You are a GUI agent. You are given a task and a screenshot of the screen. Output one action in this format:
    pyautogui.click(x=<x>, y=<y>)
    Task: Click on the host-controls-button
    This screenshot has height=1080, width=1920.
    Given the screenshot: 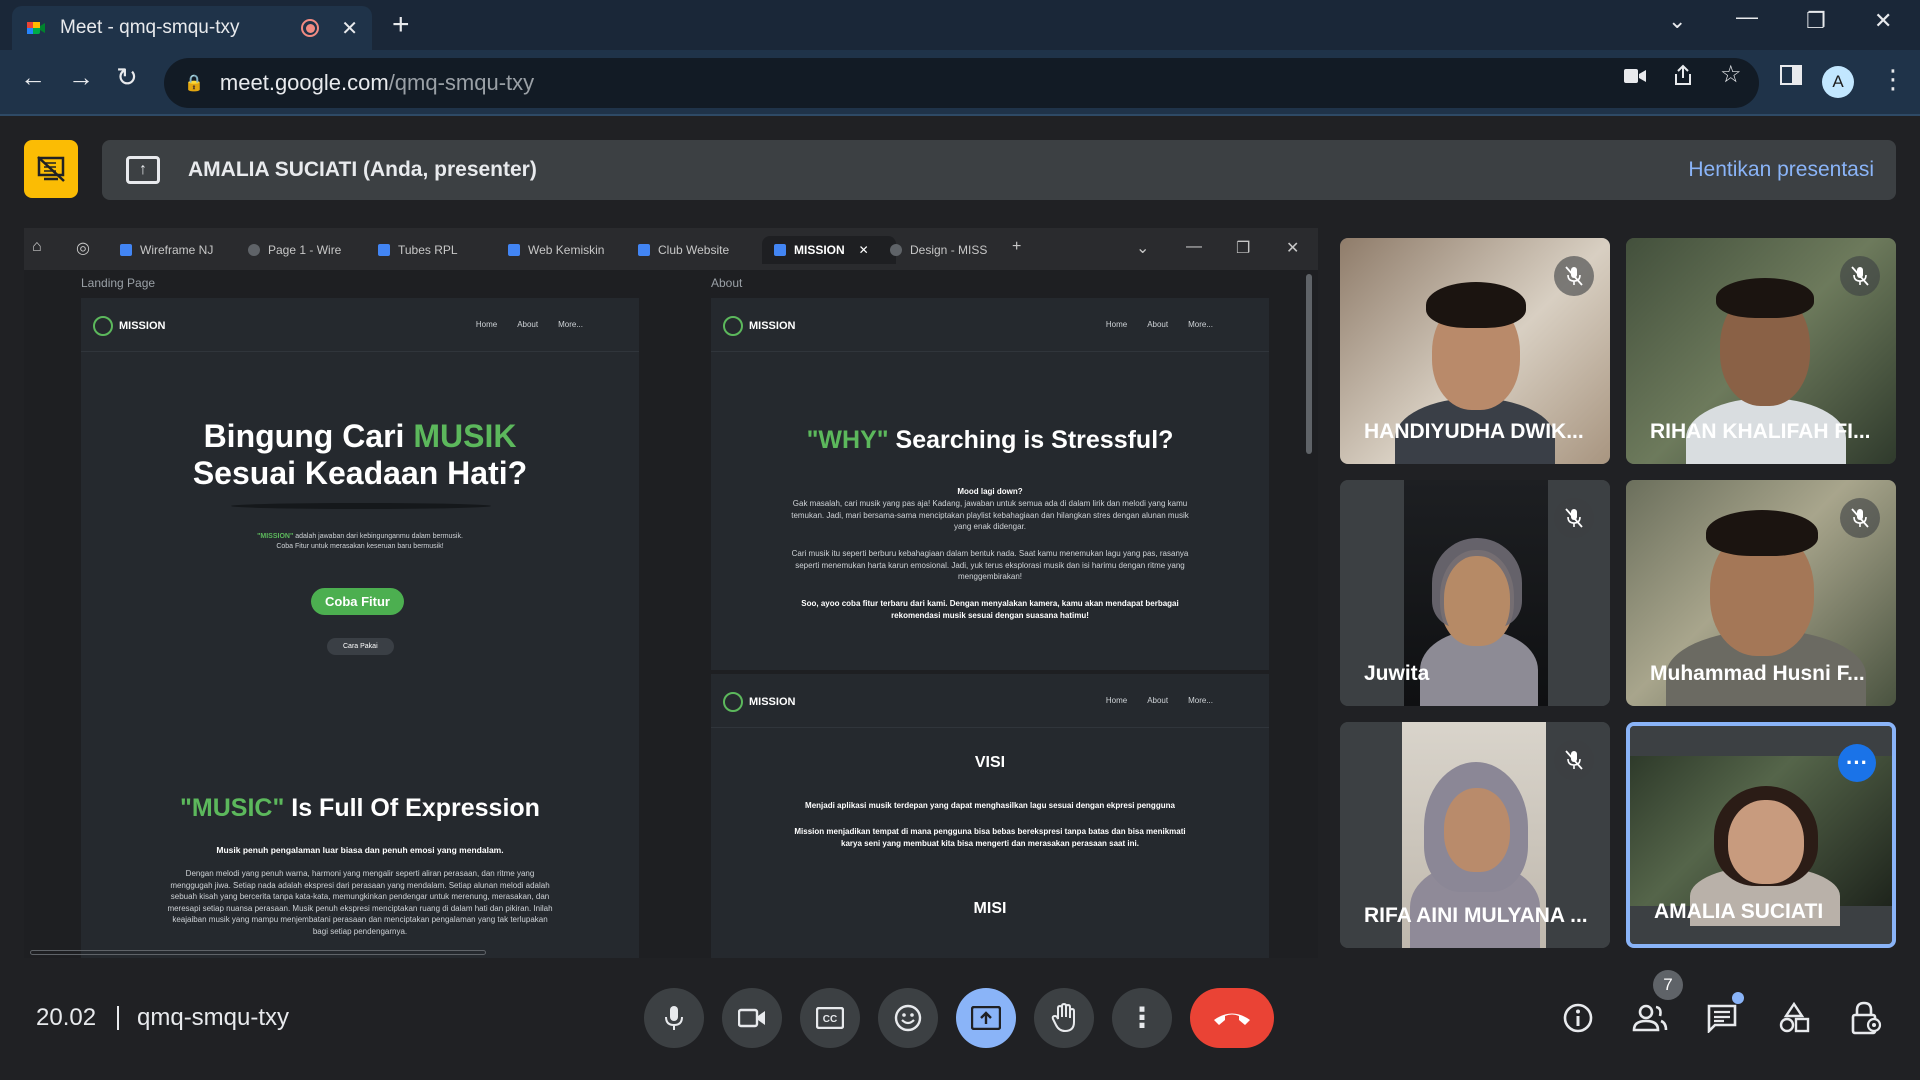 What is the action you would take?
    pyautogui.click(x=1866, y=1018)
    